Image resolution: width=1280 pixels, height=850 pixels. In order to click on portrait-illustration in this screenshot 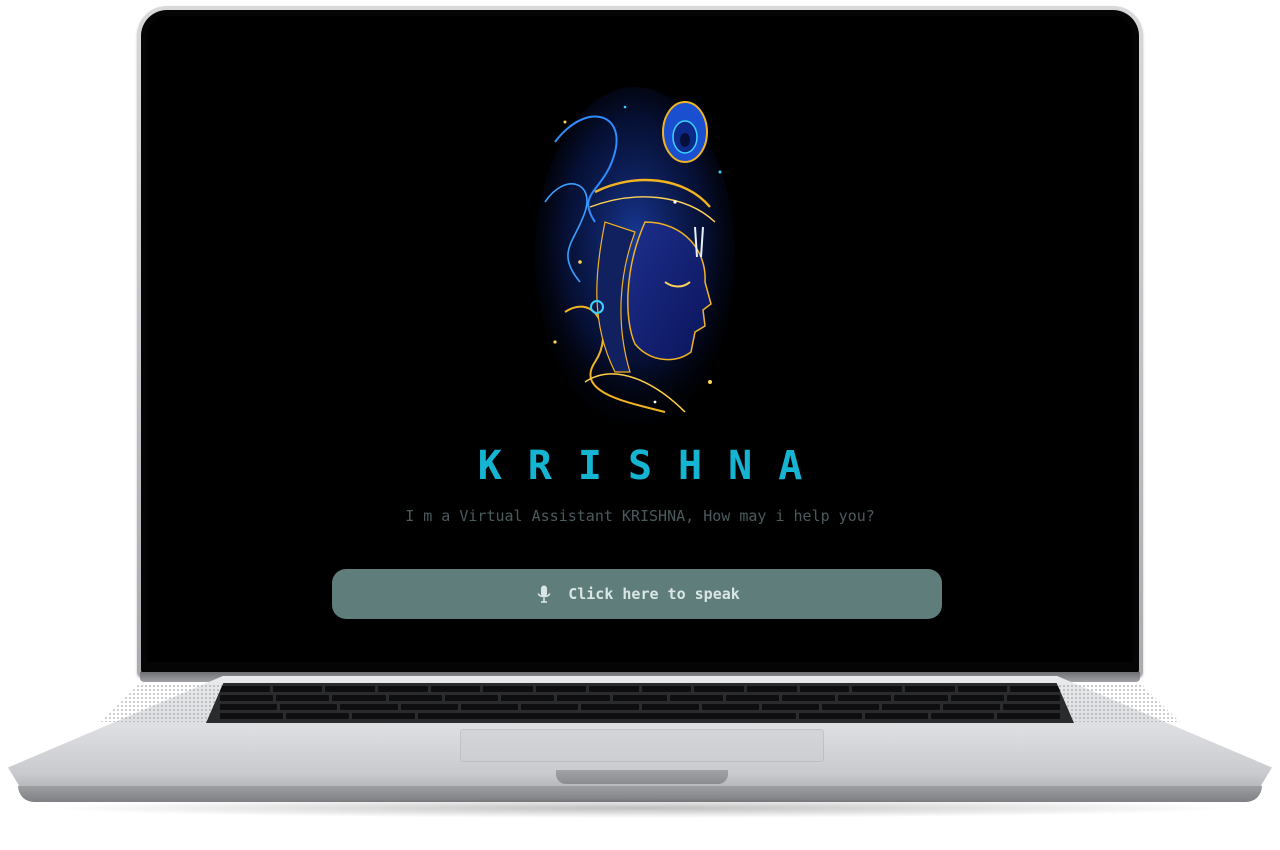, I will do `click(635, 257)`.